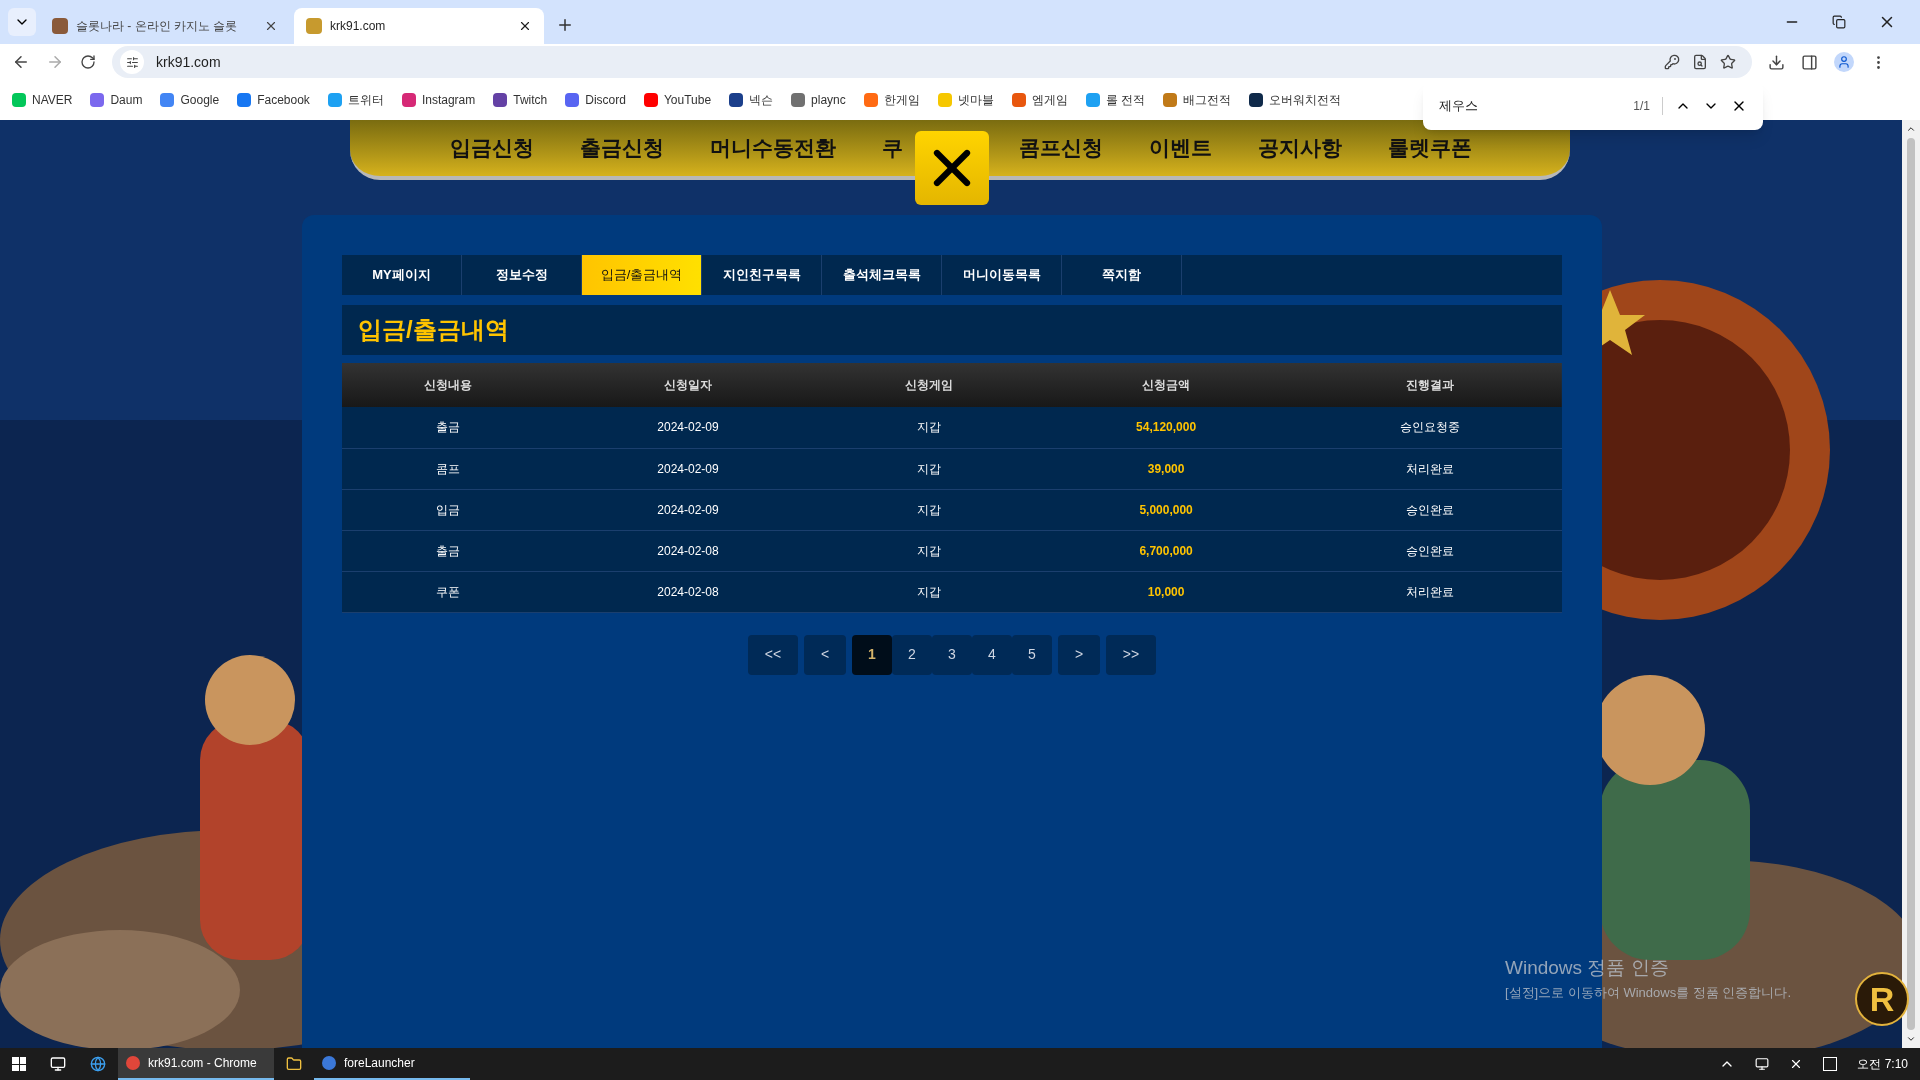 Image resolution: width=1920 pixels, height=1080 pixels. Describe the element at coordinates (98, 1064) in the screenshot. I see `globe-icon` at that location.